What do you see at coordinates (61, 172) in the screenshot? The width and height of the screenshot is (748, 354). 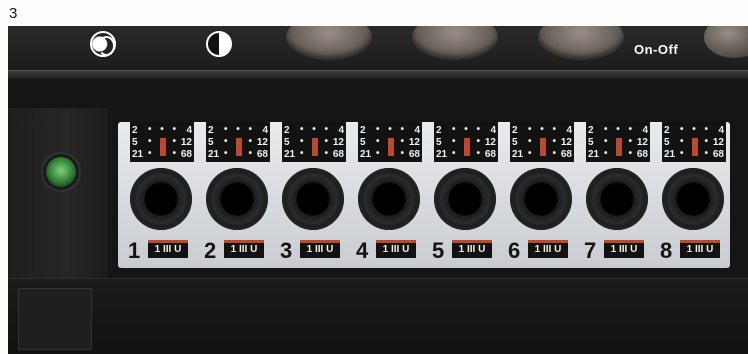 I see `green-indicator-light` at bounding box center [61, 172].